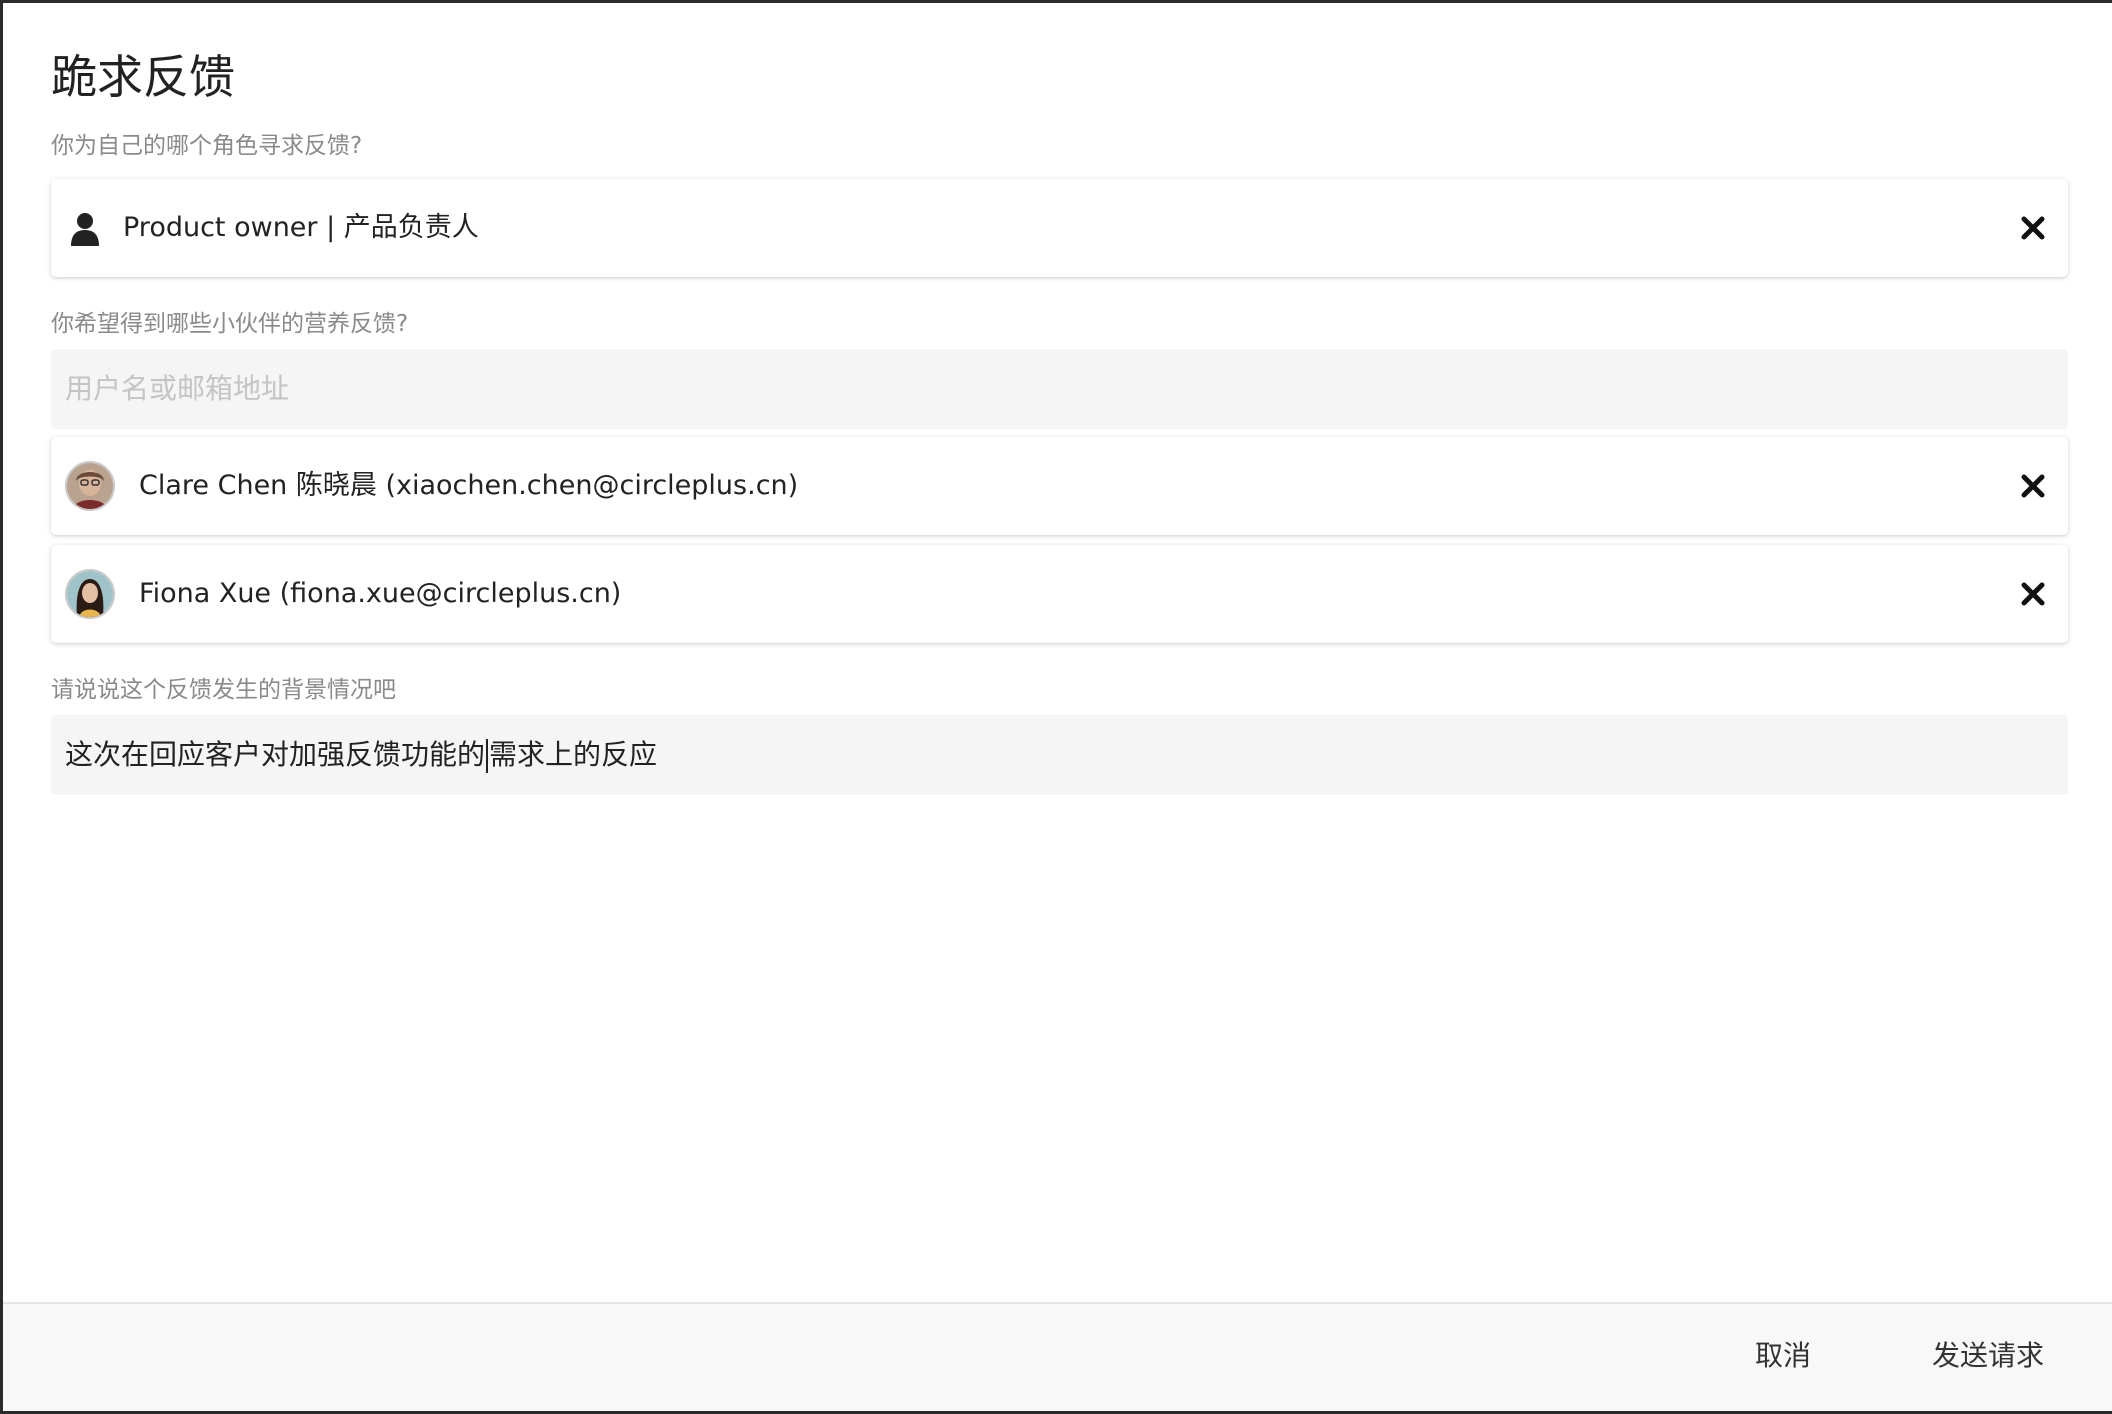  I want to click on clare-avatar-icon, so click(90, 486).